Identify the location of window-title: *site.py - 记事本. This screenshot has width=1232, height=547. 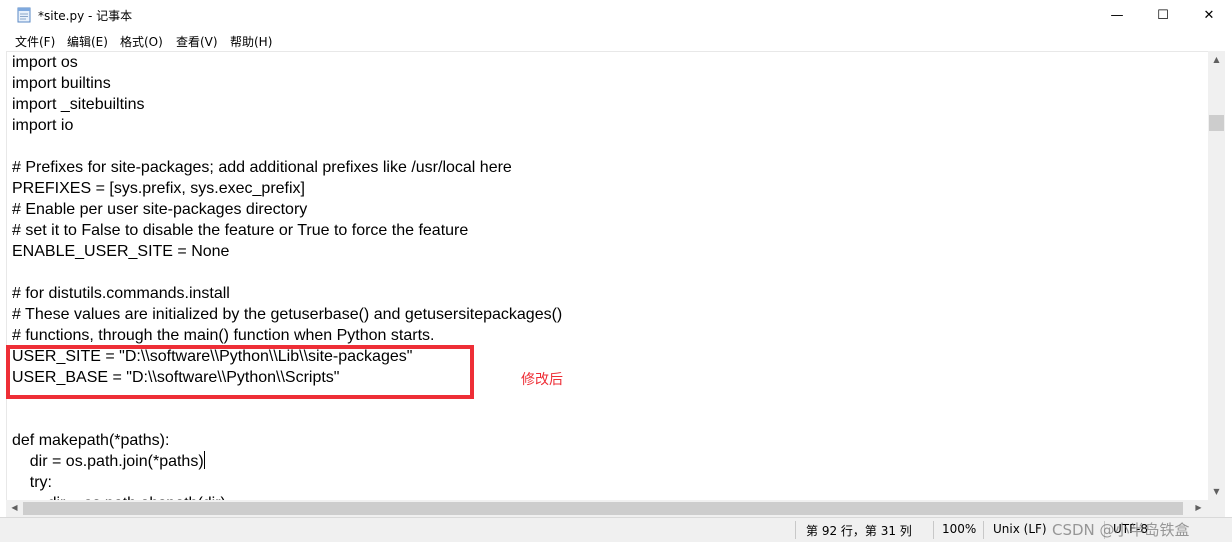
(85, 16).